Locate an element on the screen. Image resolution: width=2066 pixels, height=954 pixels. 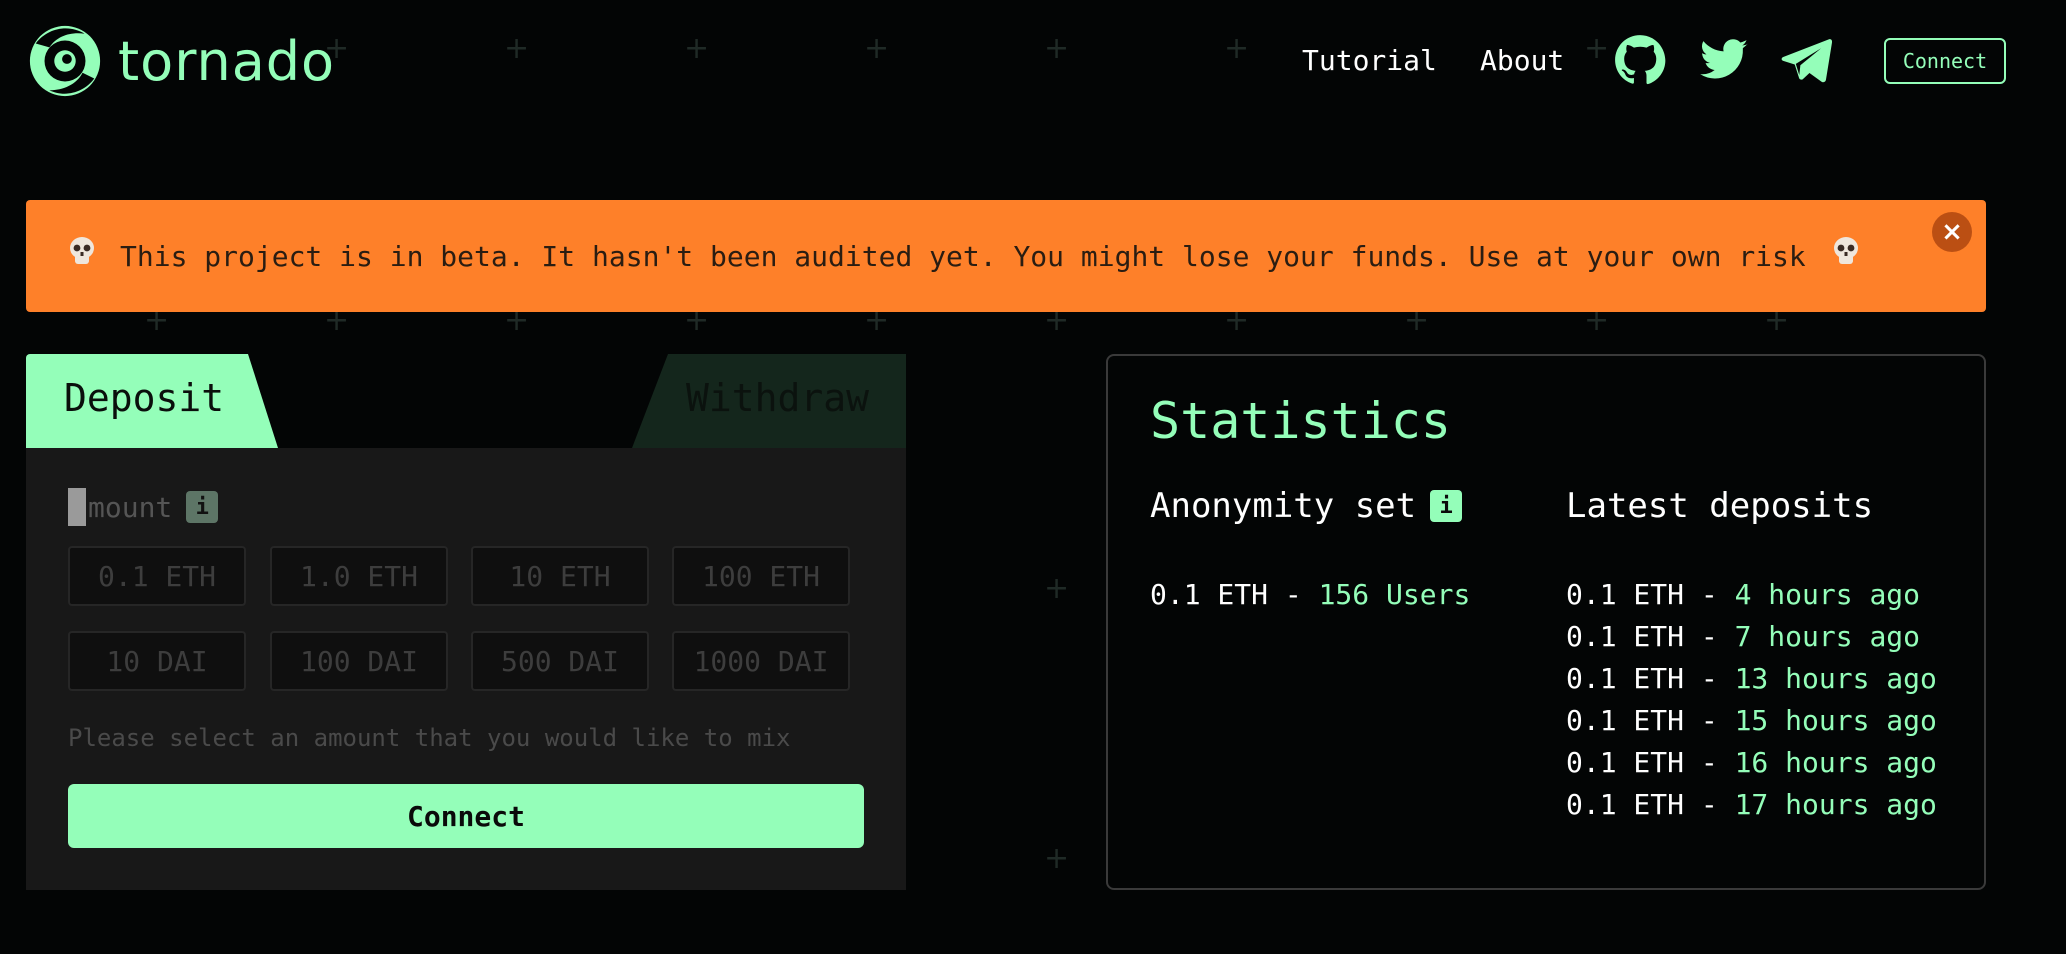
statistics-title: Statistics is located at coordinates (1301, 421).